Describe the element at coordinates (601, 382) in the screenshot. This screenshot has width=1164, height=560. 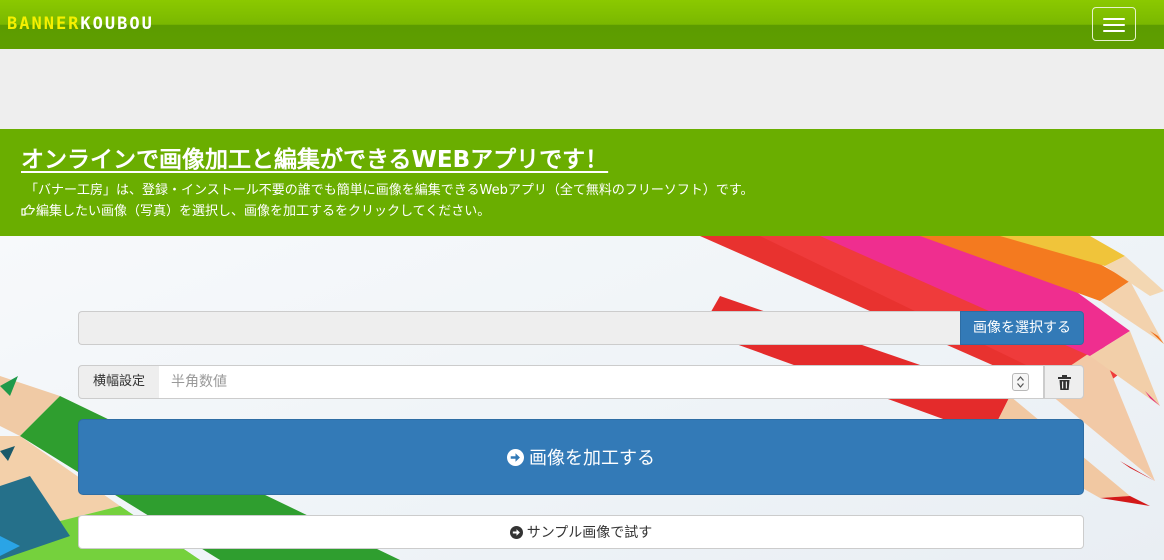
I see `width-input` at that location.